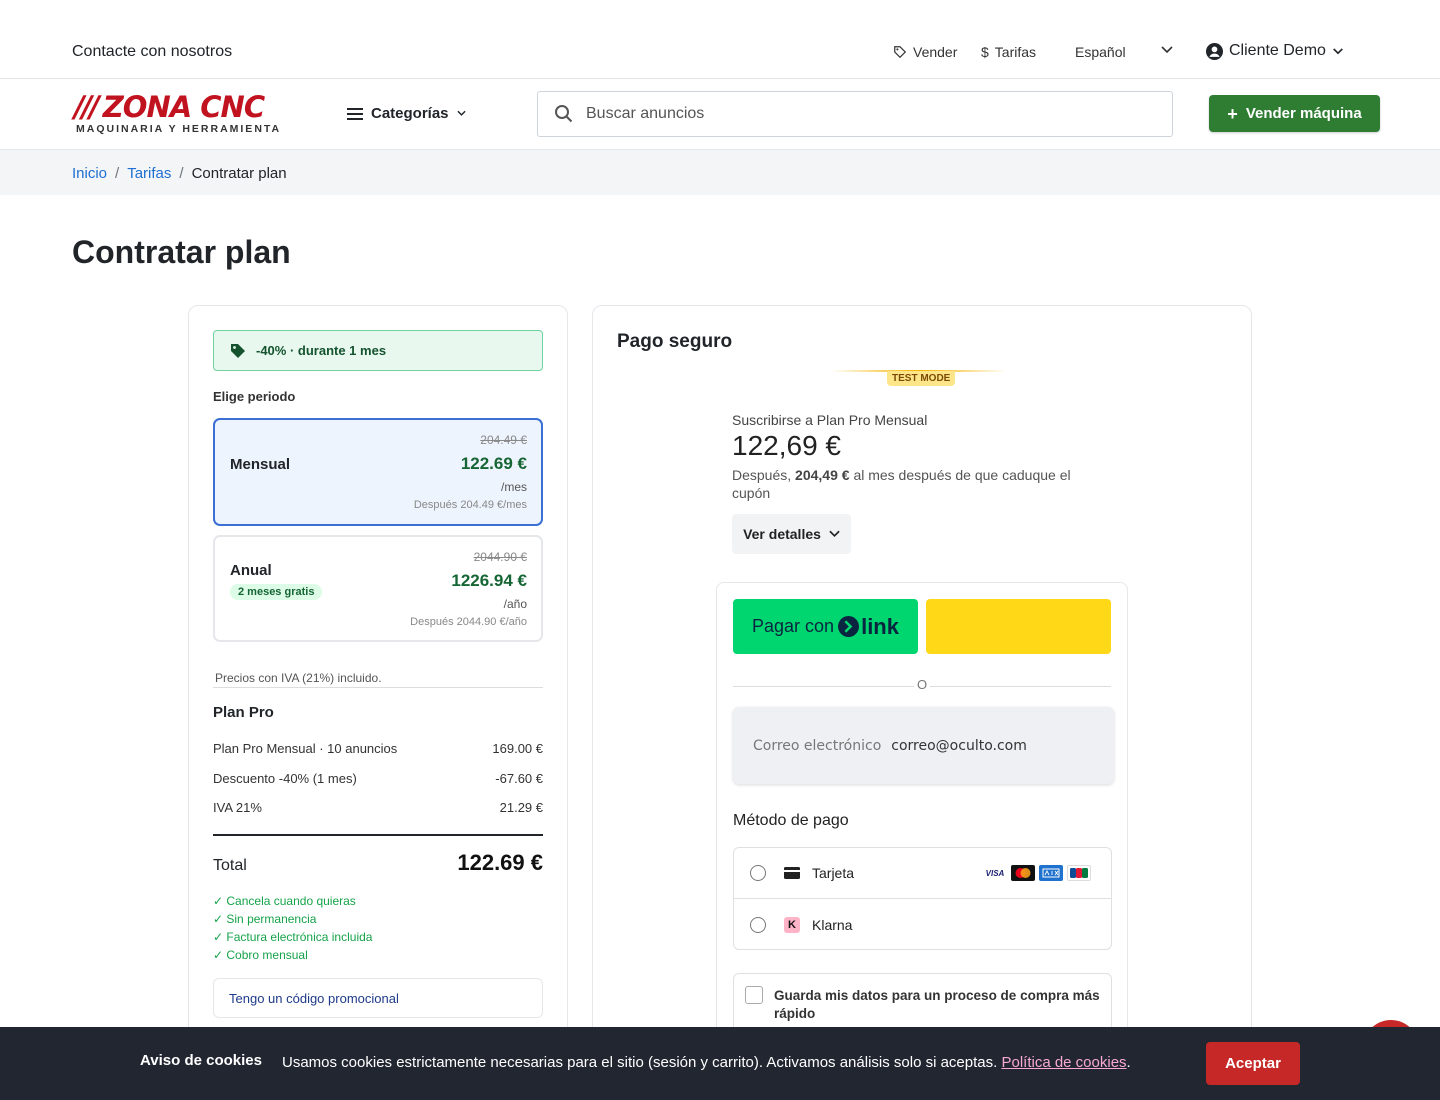  What do you see at coordinates (866, 114) in the screenshot?
I see `search-input` at bounding box center [866, 114].